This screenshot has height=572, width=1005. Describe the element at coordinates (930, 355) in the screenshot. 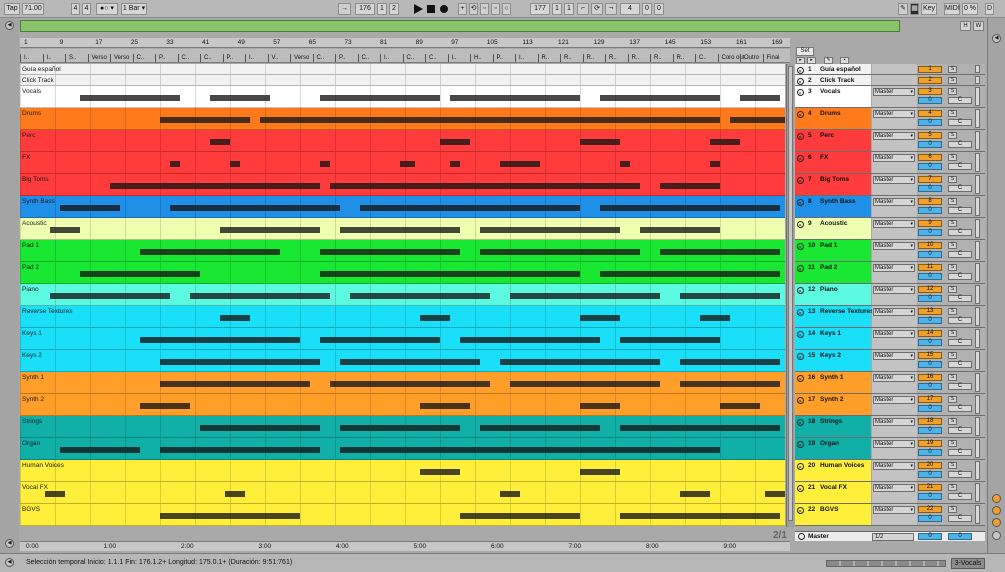

I see `track-activator-button: 15` at that location.